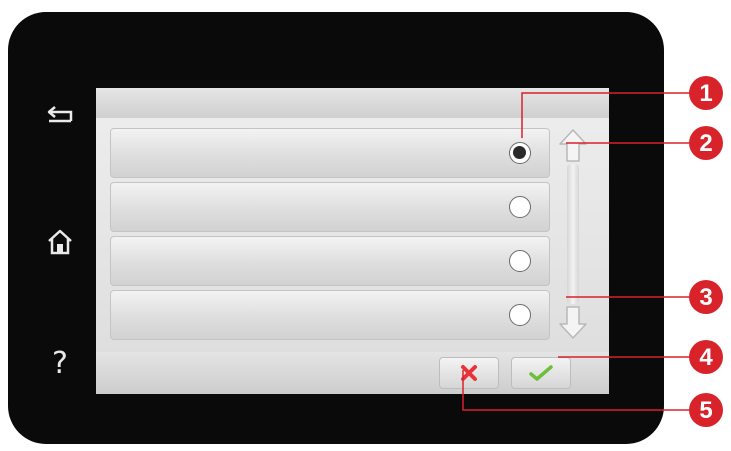 This screenshot has width=731, height=451. Describe the element at coordinates (705, 93) in the screenshot. I see `callout-label-1: 1` at that location.